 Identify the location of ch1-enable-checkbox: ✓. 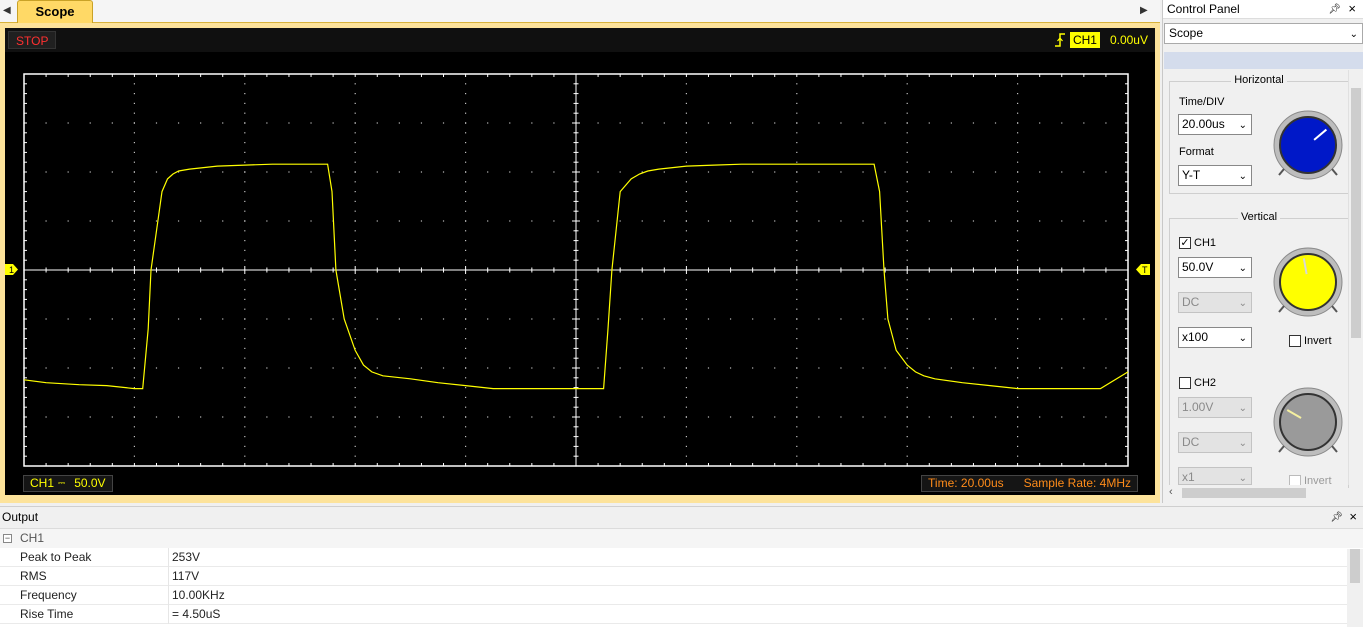
(1185, 243).